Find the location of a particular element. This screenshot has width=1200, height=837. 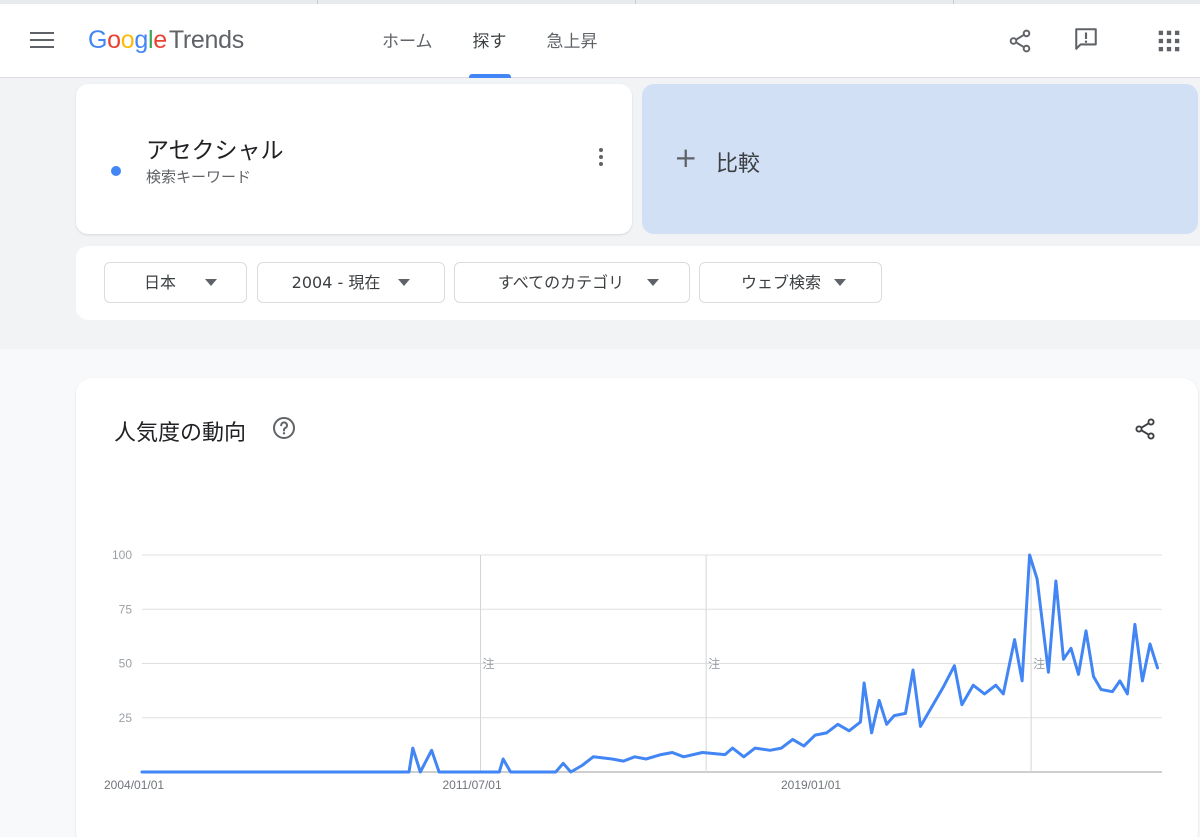

y-tick-label: 75 is located at coordinates (126, 609).